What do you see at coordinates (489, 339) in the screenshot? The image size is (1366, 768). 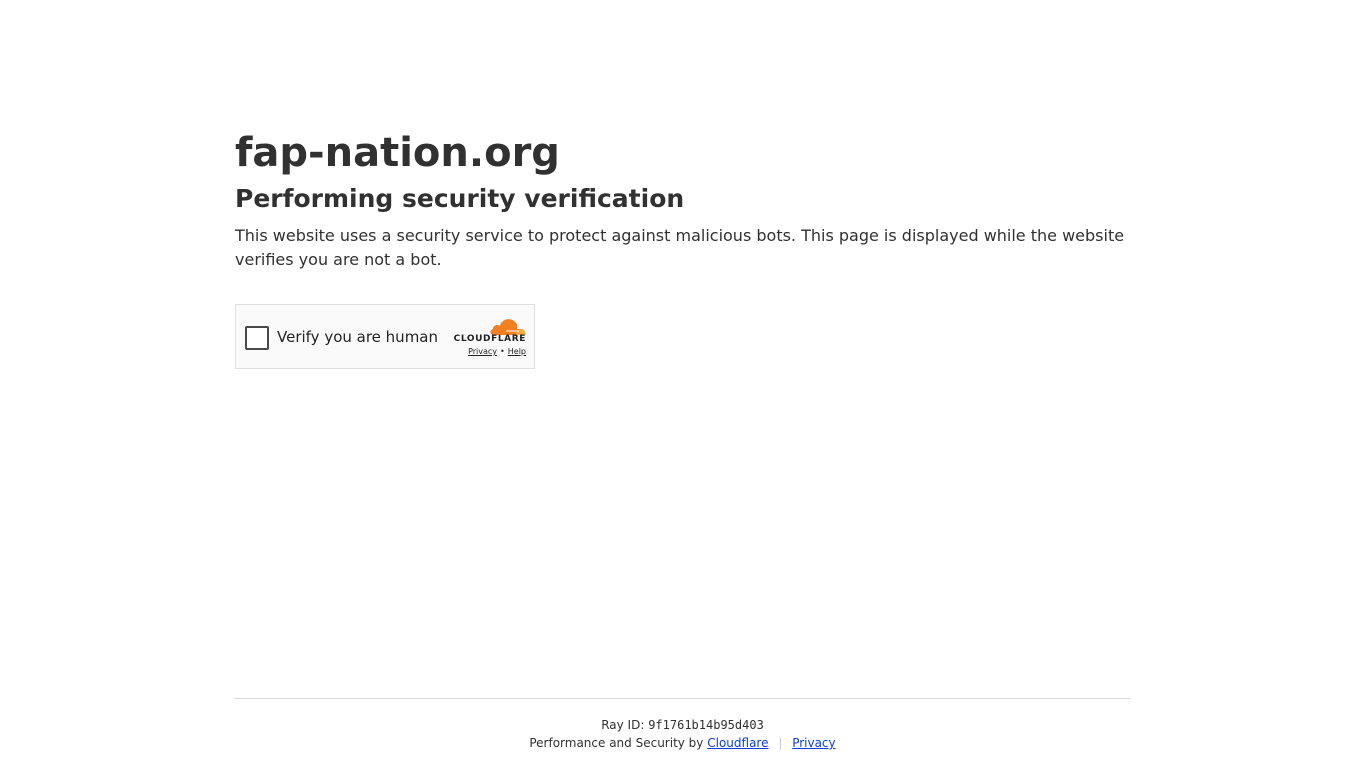 I see `cloudflare-brand-name: CLOUDFLARE` at bounding box center [489, 339].